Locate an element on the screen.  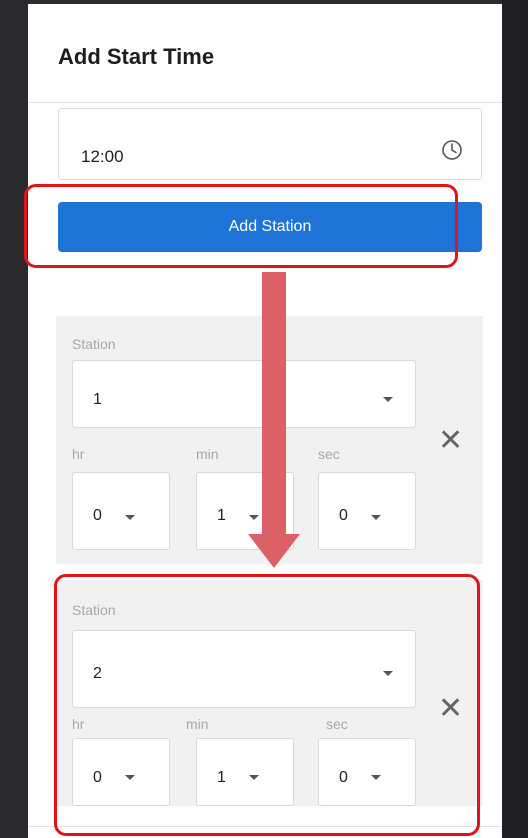
sec-label: sec is located at coordinates (329, 454).